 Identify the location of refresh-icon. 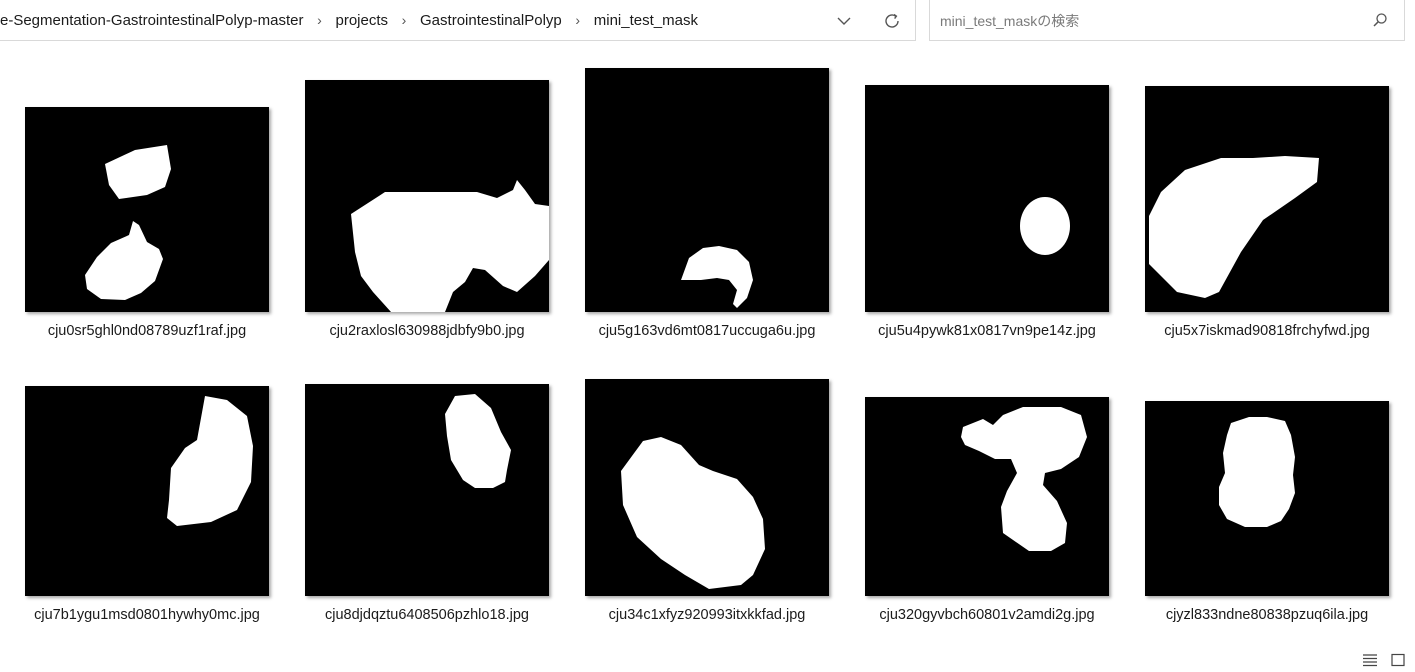
(892, 20).